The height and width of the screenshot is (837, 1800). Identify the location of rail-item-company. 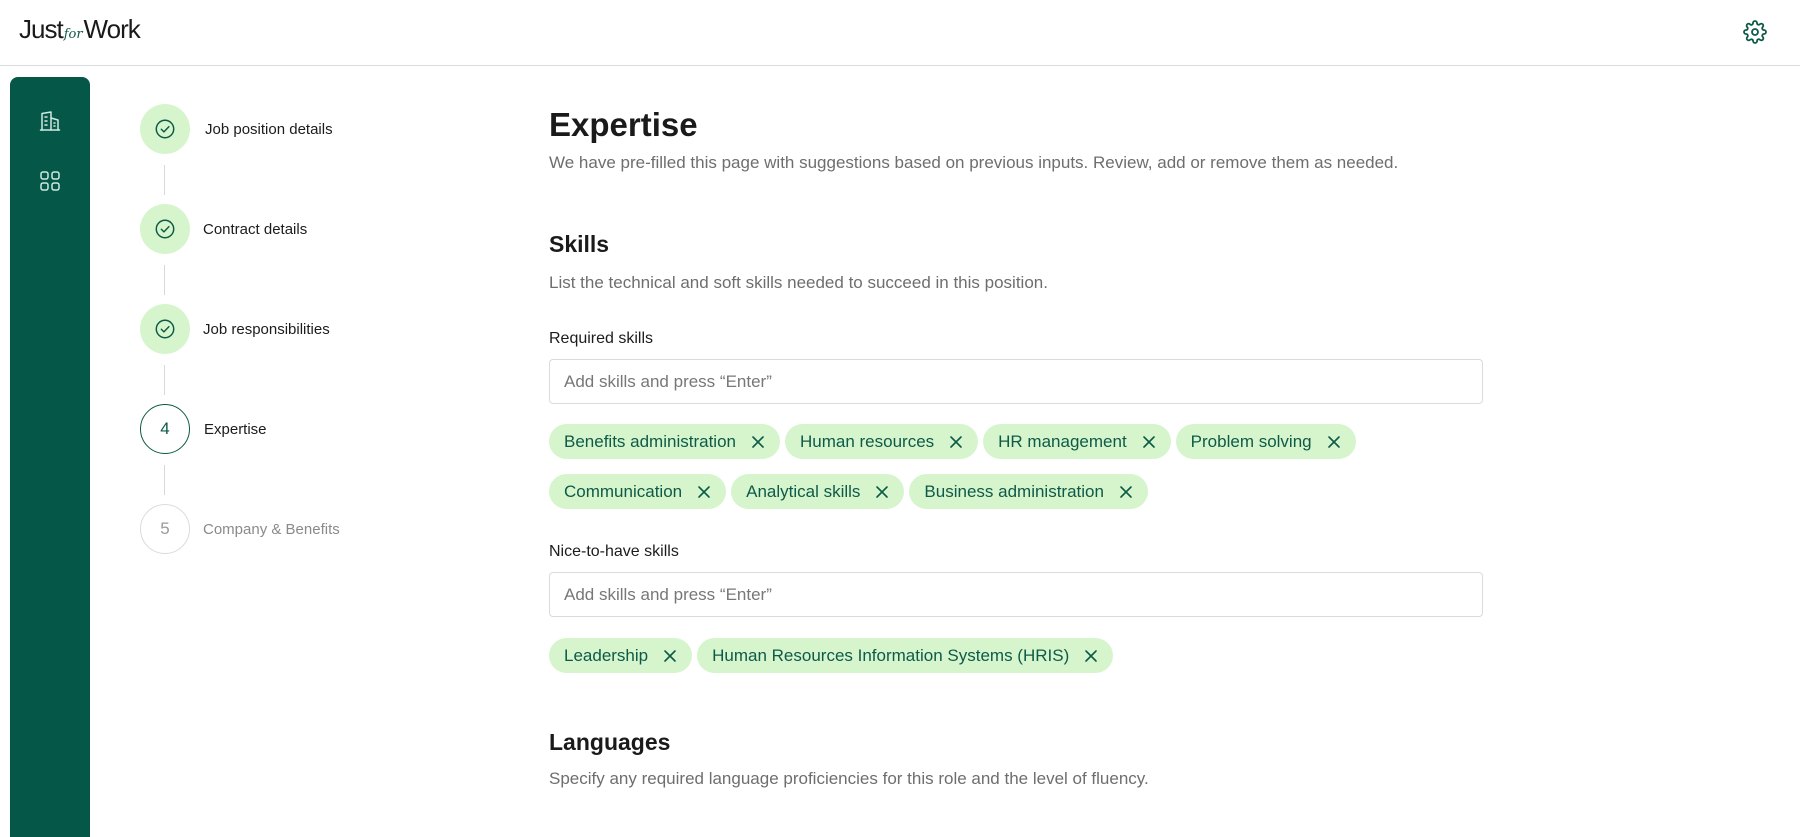
(50, 121).